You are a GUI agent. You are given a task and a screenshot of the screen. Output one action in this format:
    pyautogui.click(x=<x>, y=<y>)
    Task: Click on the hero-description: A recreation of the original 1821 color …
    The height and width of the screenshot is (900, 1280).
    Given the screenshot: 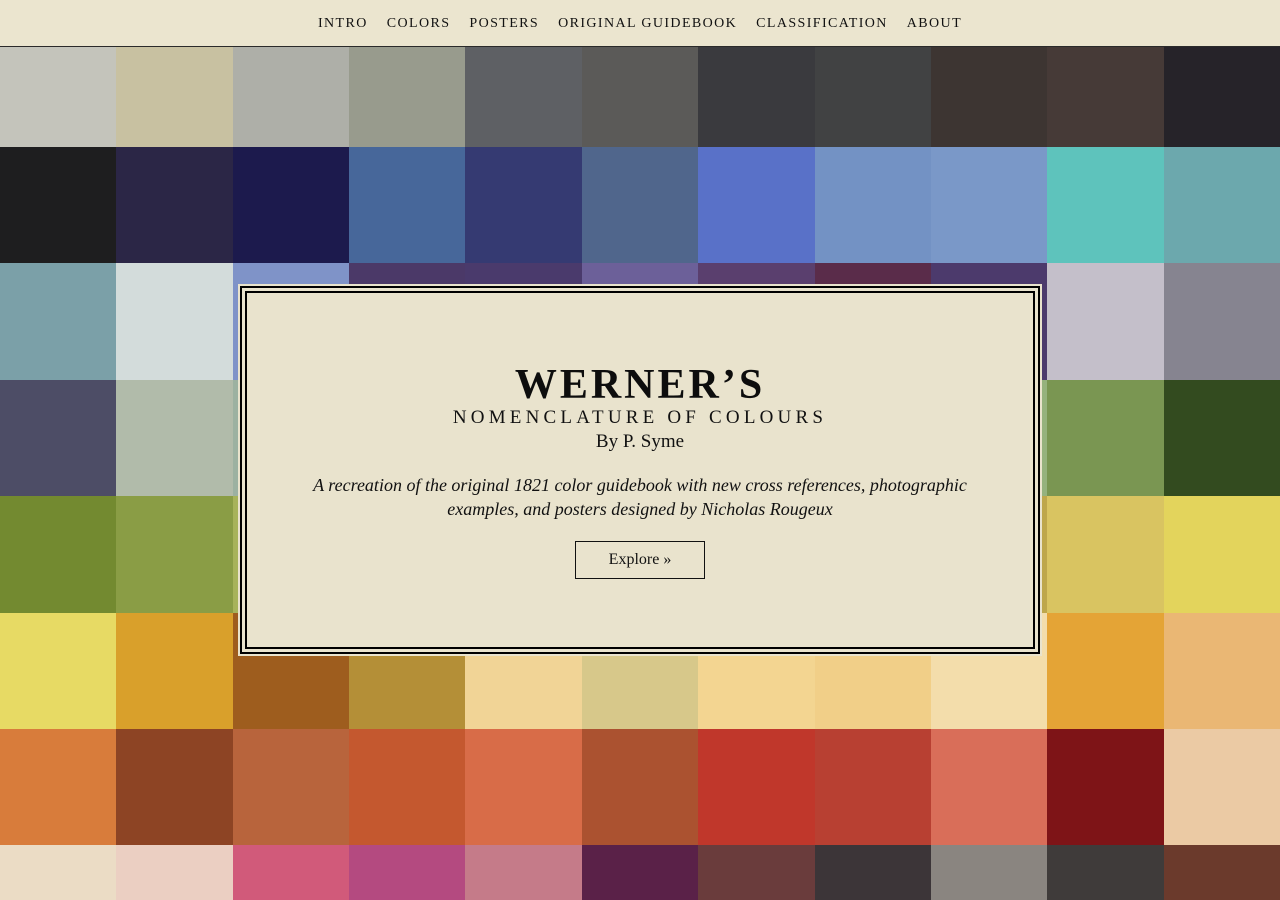 What is the action you would take?
    pyautogui.click(x=640, y=497)
    